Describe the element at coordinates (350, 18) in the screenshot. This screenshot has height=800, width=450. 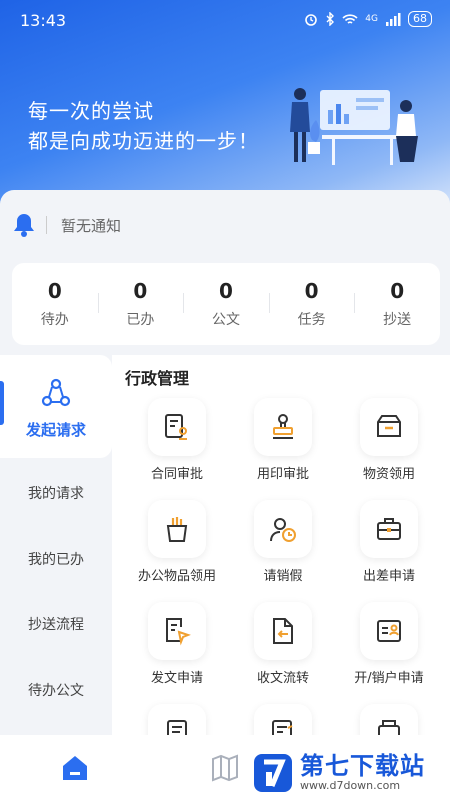
I see `wifi-icon` at that location.